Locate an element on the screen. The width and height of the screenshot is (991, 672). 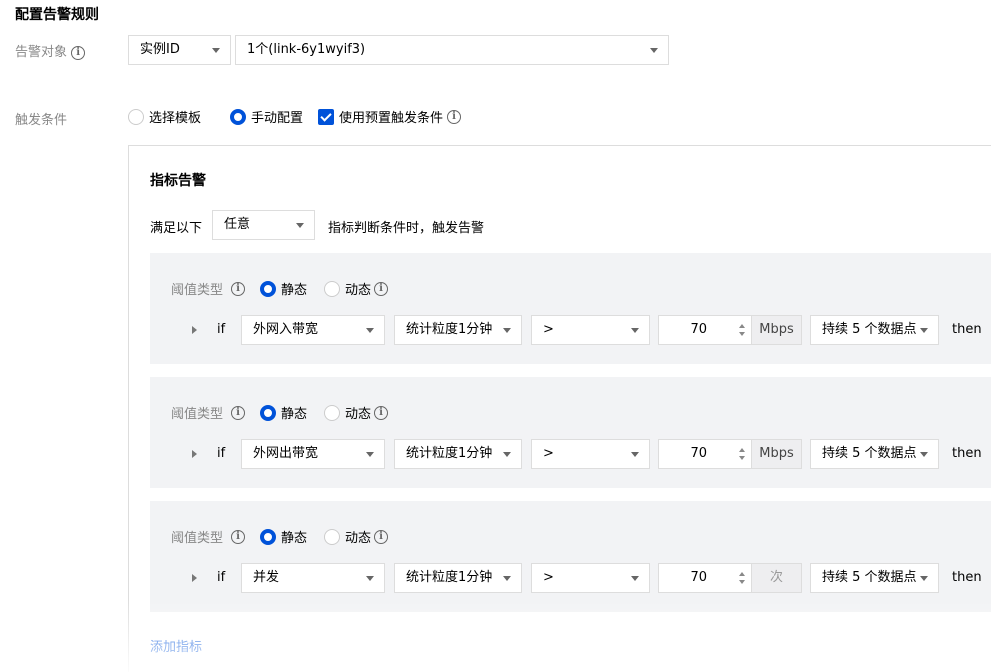
trigger-label: 触发条件 is located at coordinates (41, 120).